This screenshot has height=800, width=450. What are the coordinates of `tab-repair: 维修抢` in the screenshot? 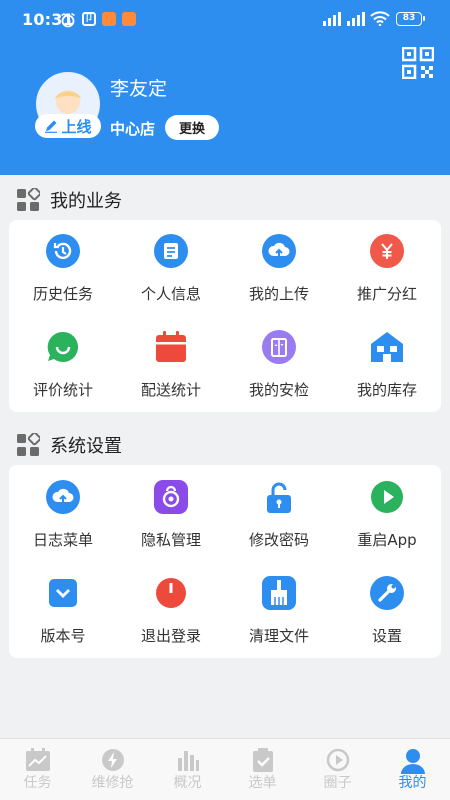 It's located at (112, 769).